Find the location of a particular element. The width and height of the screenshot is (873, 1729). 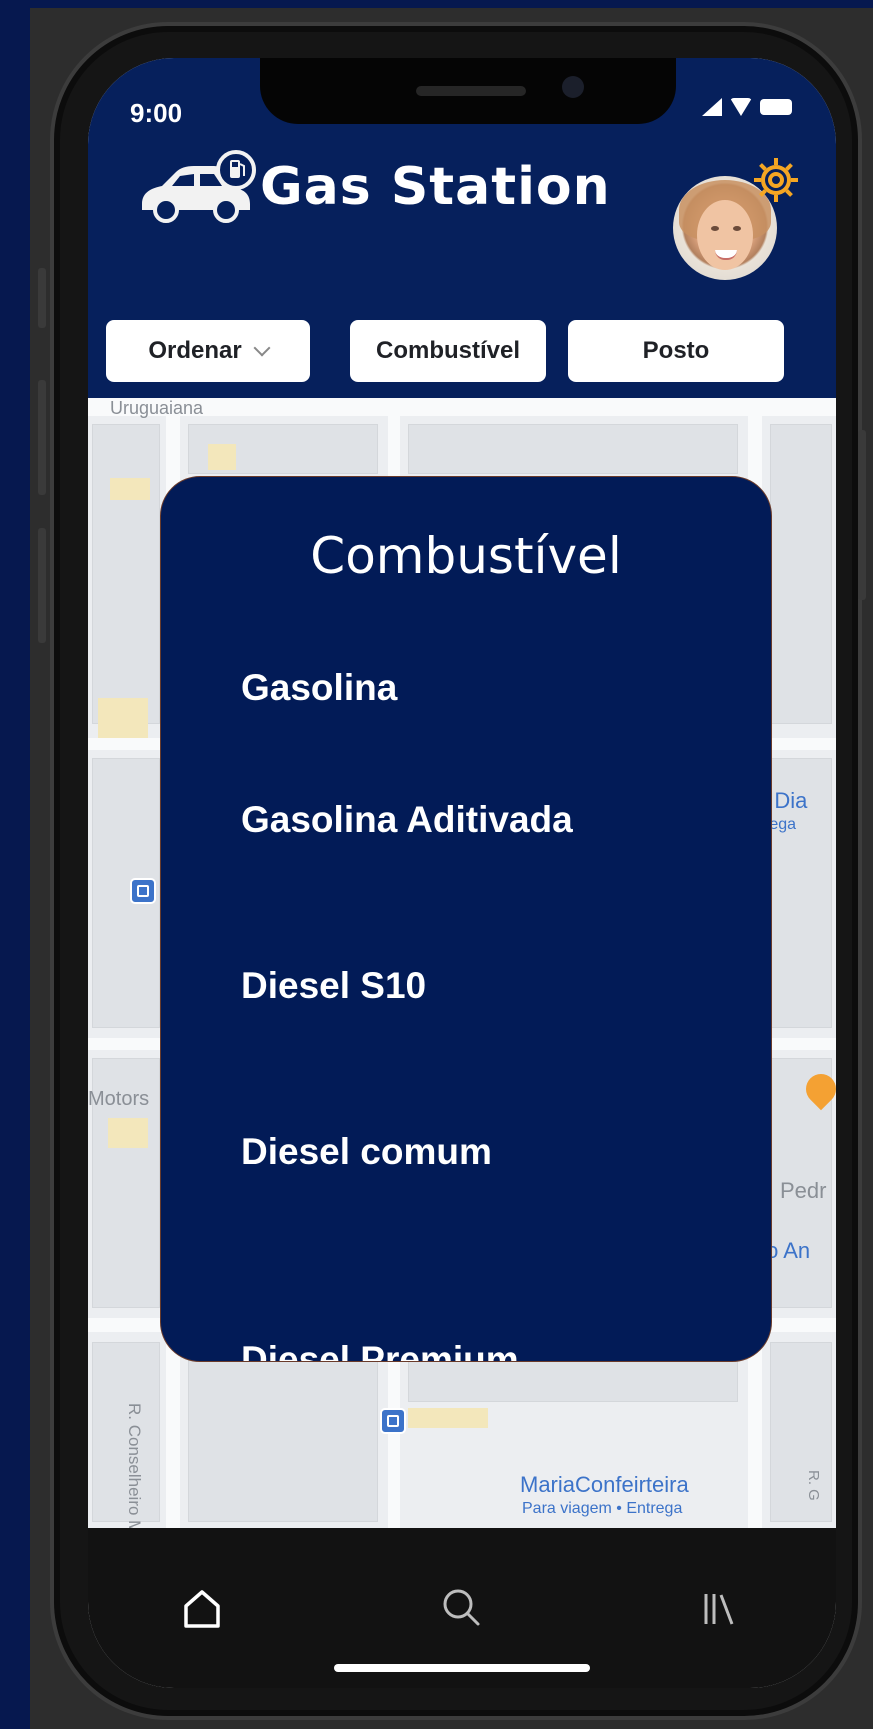

wifi-icon is located at coordinates (741, 107).